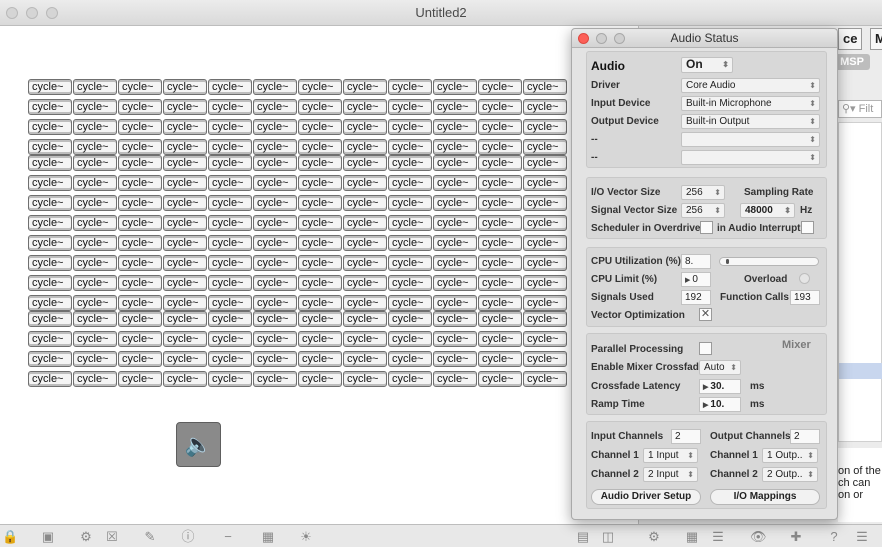 This screenshot has width=882, height=547. I want to click on audio-driver-setup-button: Audio Driver Setup, so click(646, 497).